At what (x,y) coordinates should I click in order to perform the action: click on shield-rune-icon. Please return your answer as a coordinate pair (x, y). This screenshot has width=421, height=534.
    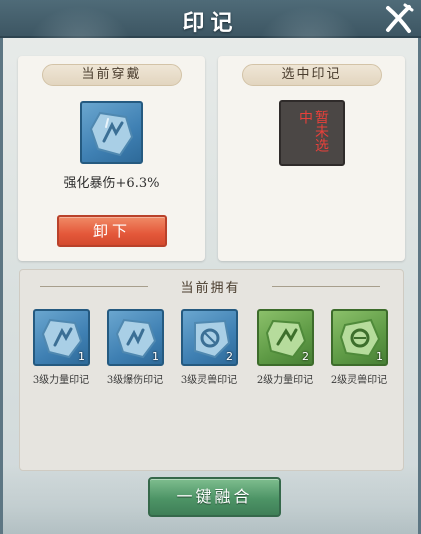
    Looking at the image, I should click on (111, 134).